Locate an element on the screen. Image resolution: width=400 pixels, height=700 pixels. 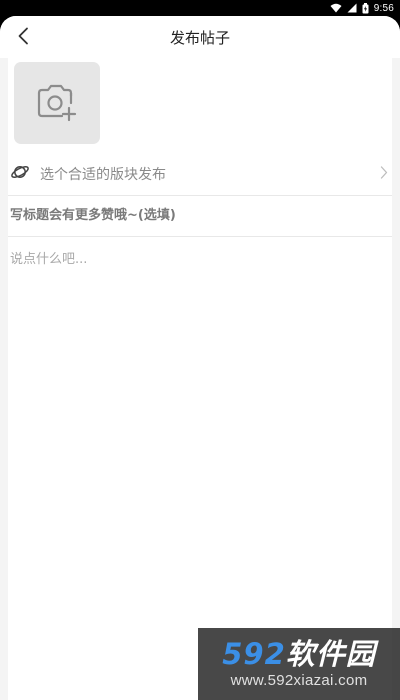
page-title: 发布帖子 is located at coordinates (199, 37).